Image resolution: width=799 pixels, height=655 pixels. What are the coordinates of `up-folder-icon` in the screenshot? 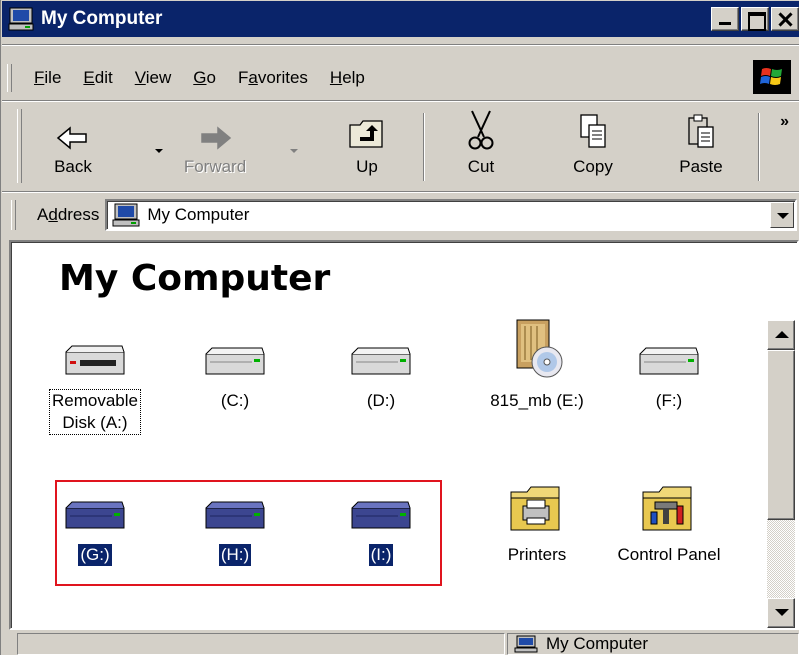 It's located at (367, 129).